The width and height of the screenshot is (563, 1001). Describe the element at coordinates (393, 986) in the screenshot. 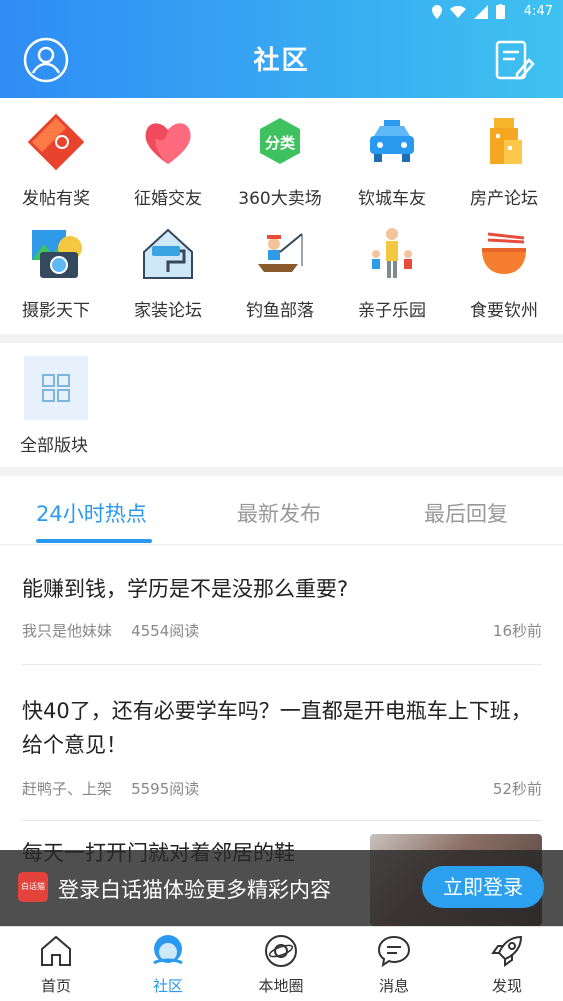

I see `nav-label: 消息` at that location.